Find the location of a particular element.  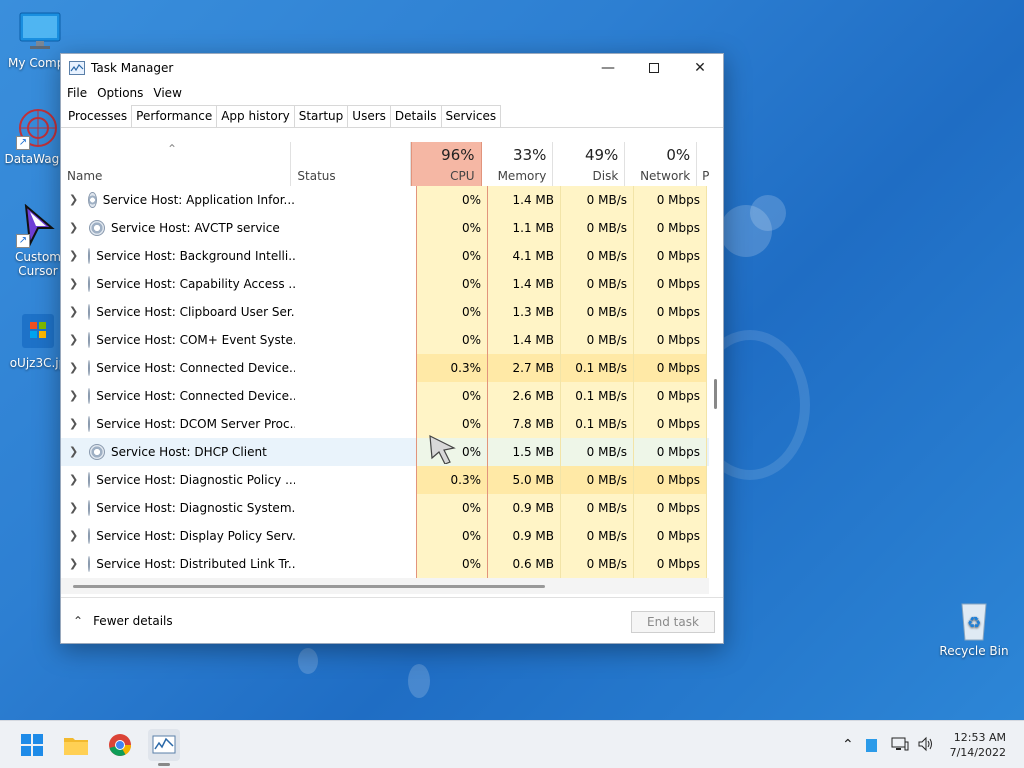

column-status: Status is located at coordinates (351, 164).